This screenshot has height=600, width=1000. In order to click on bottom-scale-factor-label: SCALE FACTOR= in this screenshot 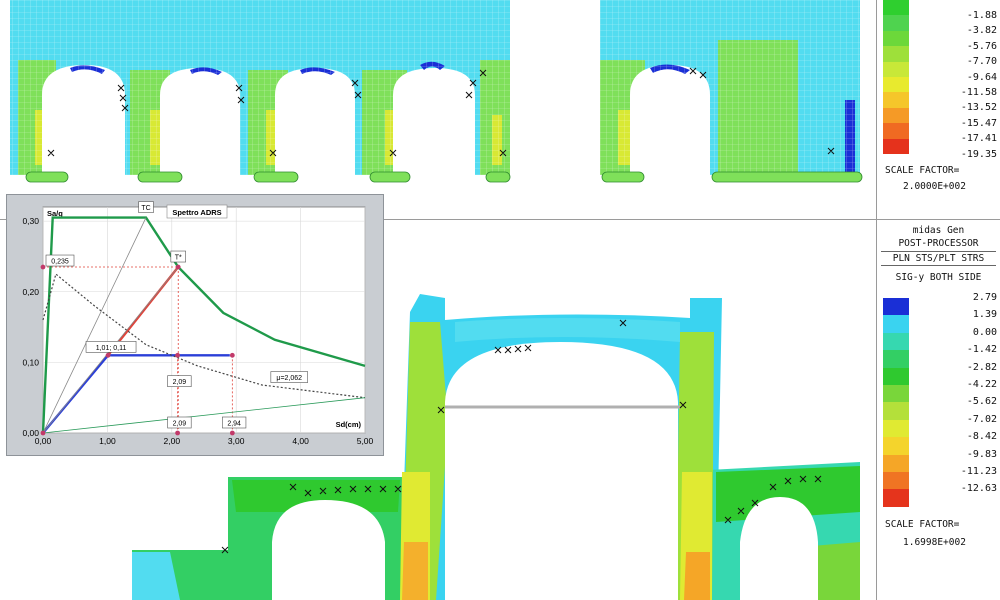, I will do `click(922, 524)`.